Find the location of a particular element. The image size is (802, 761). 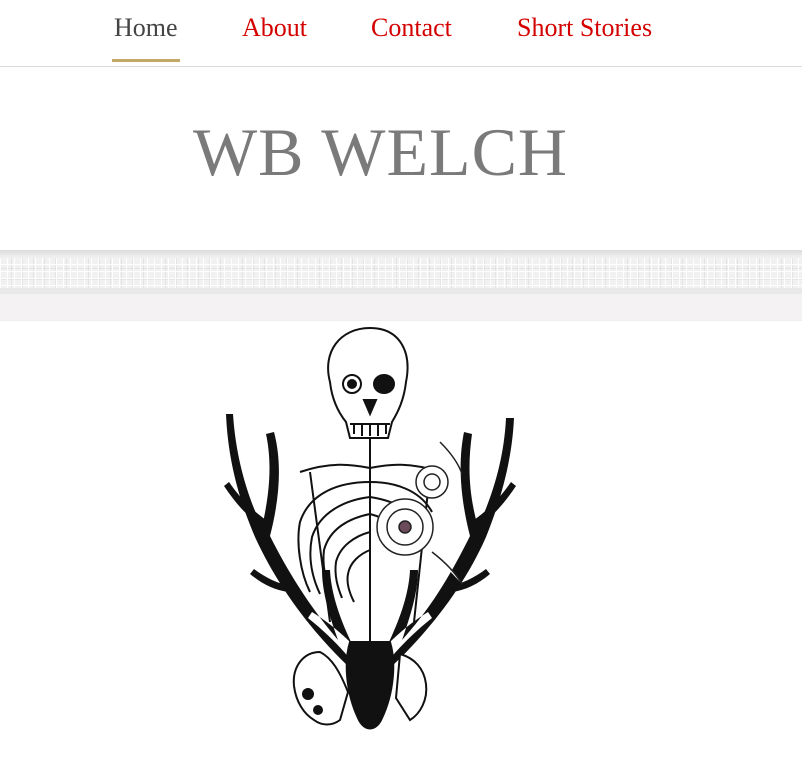

nav-contact-link: Contact is located at coordinates (411, 28).